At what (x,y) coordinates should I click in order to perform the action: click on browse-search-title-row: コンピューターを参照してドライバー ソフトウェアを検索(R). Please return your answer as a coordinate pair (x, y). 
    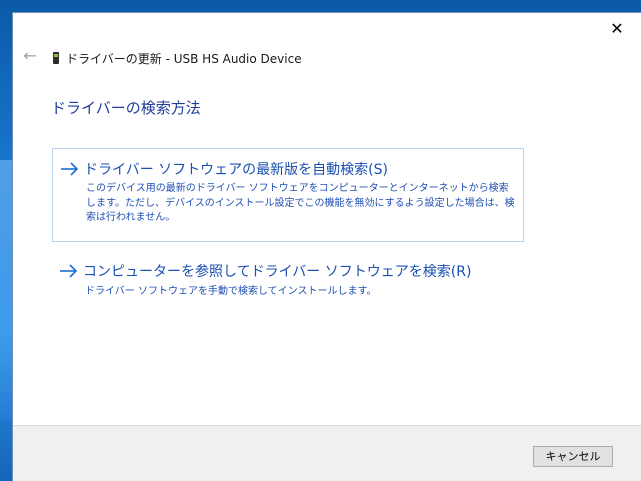
    Looking at the image, I should click on (265, 271).